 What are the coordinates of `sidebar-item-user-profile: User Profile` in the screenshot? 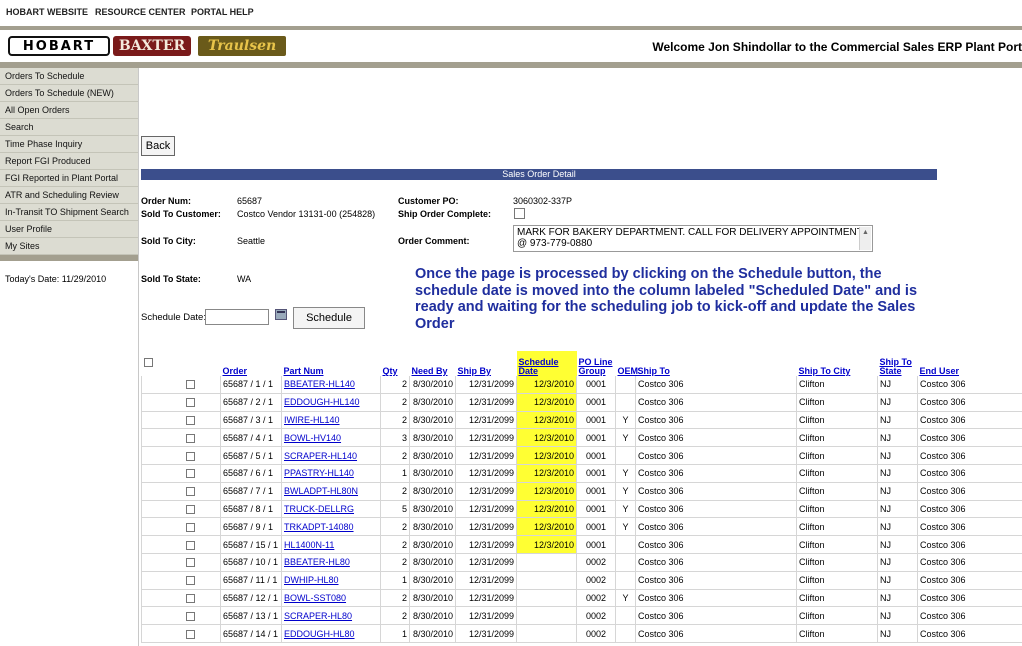 It's located at (69, 229).